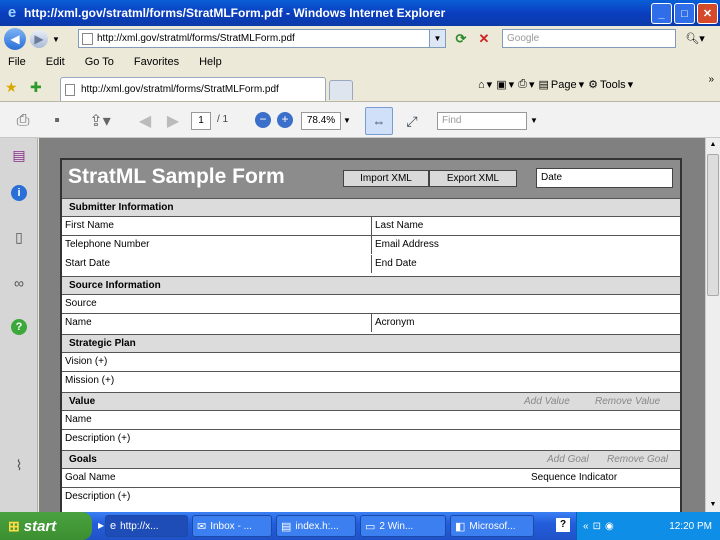 The width and height of the screenshot is (720, 540). Describe the element at coordinates (399, 225) in the screenshot. I see `last-name-field: Last Name` at that location.